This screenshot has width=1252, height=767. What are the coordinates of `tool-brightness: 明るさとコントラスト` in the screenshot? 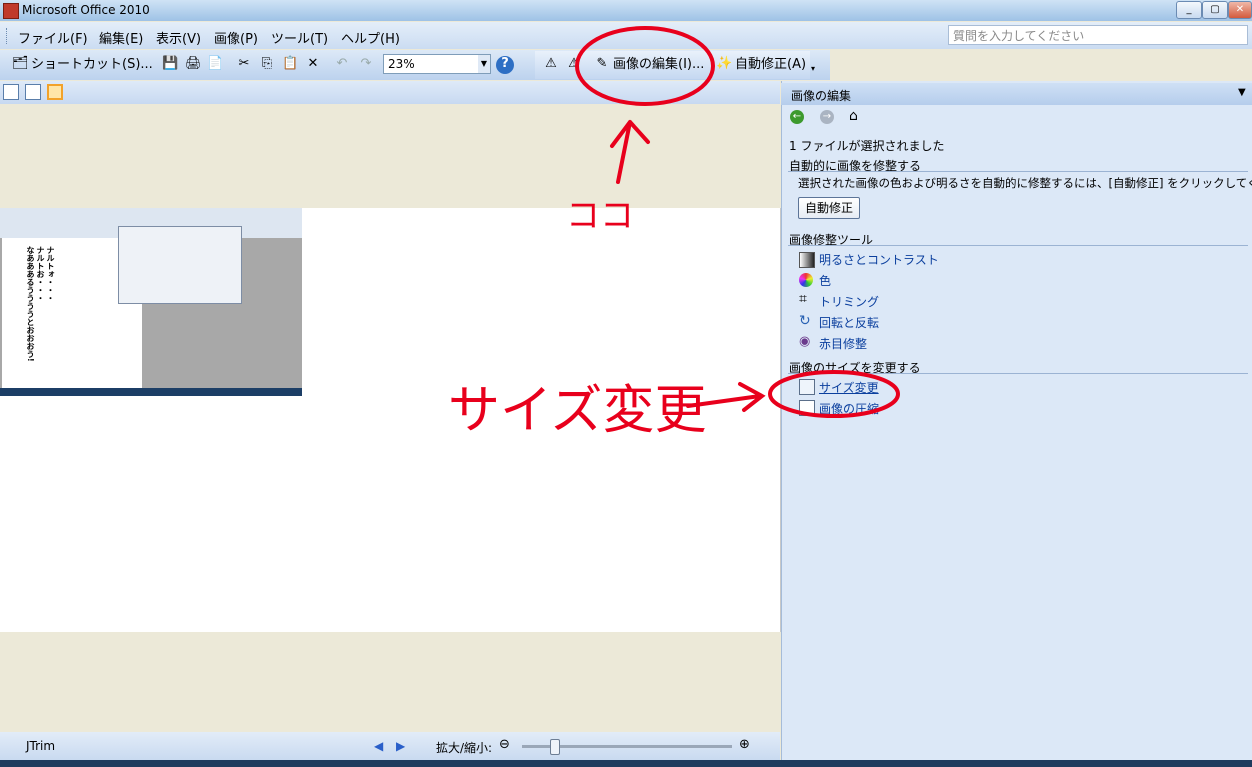 It's located at (879, 259).